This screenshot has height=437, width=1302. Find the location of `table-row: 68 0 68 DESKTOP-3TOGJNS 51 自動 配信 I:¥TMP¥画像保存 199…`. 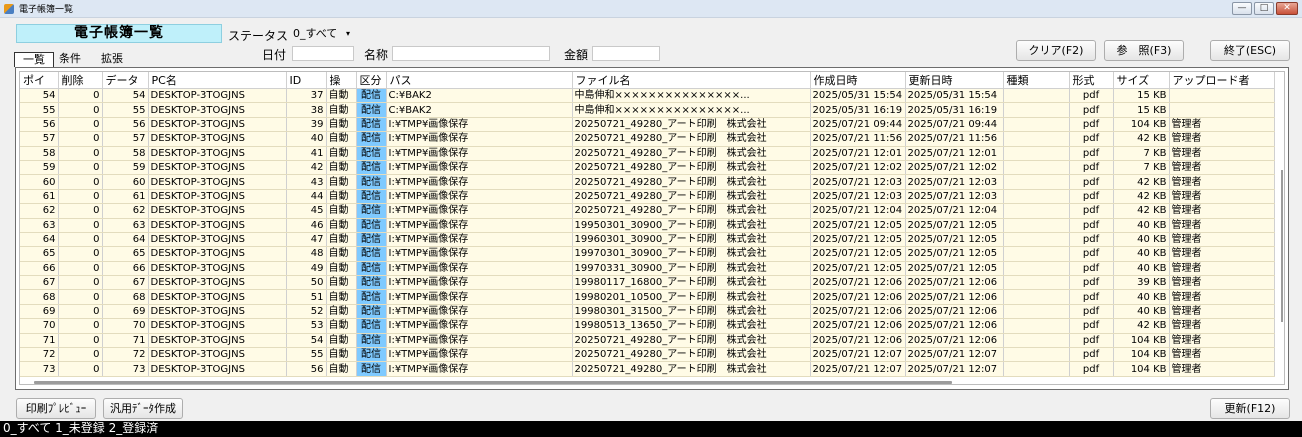

table-row: 68 0 68 DESKTOP-3TOGJNS 51 自動 配信 I:¥TMP¥画像保存 199… is located at coordinates (647, 297).